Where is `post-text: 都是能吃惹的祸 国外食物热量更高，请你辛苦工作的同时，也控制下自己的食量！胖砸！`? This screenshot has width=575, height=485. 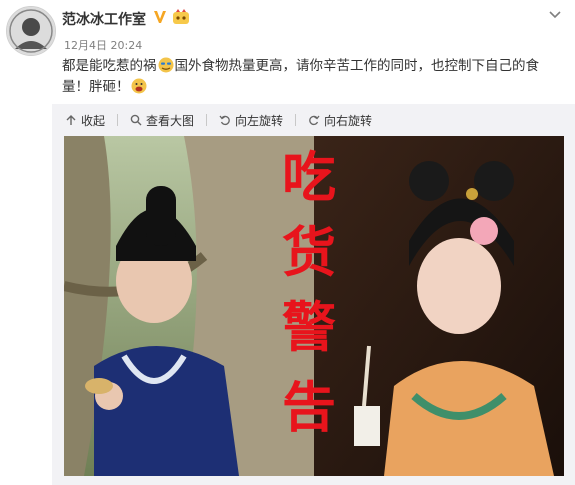
post-text: 都是能吃惹的祸 国外食物热量更高，请你辛苦工作的同时，也控制下自己的食量！胖砸！ is located at coordinates (312, 77).